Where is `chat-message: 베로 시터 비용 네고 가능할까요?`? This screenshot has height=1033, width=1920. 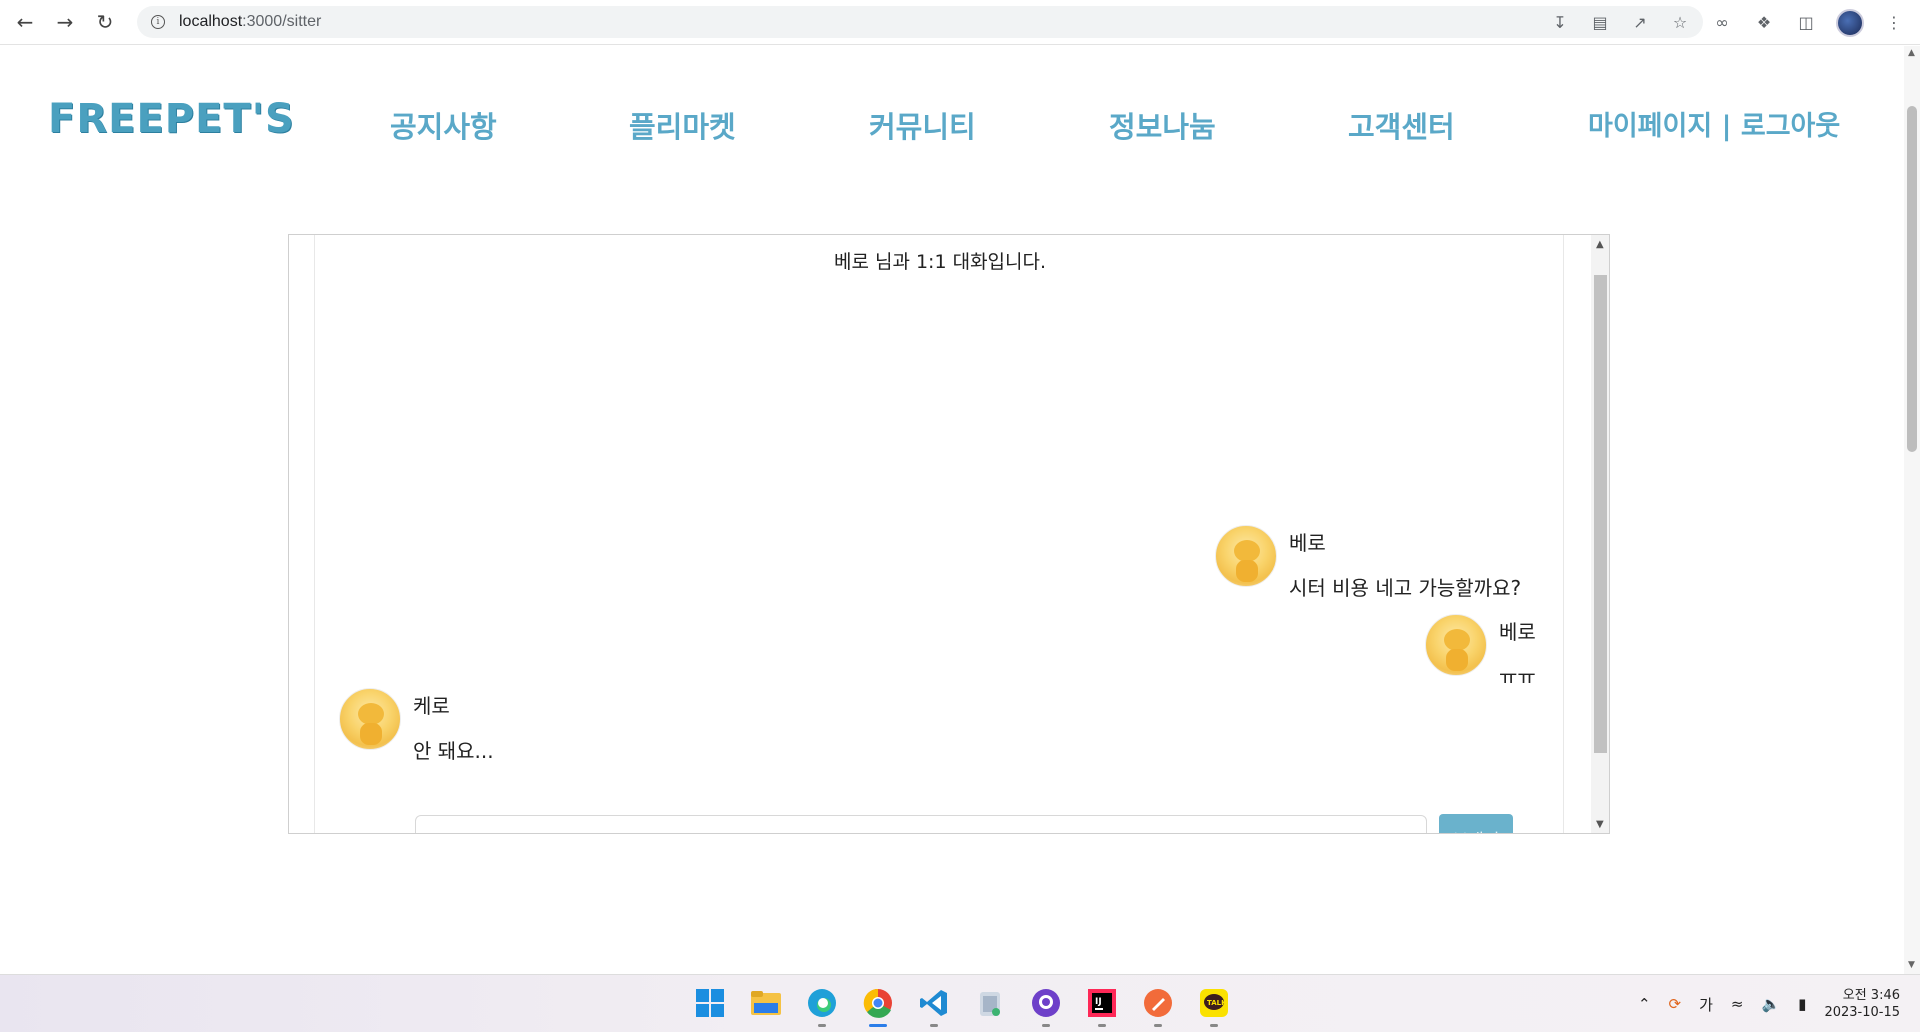 chat-message: 베로 시터 비용 네고 가능할까요? is located at coordinates (1368, 563).